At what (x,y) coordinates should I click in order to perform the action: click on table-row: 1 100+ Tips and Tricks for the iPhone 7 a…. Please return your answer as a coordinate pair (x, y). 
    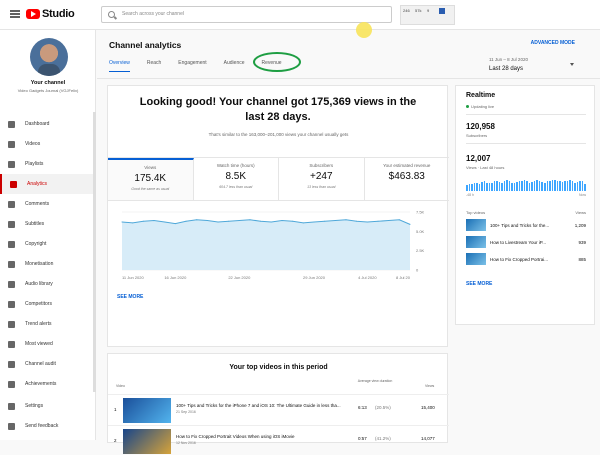
    Looking at the image, I should click on (278, 409).